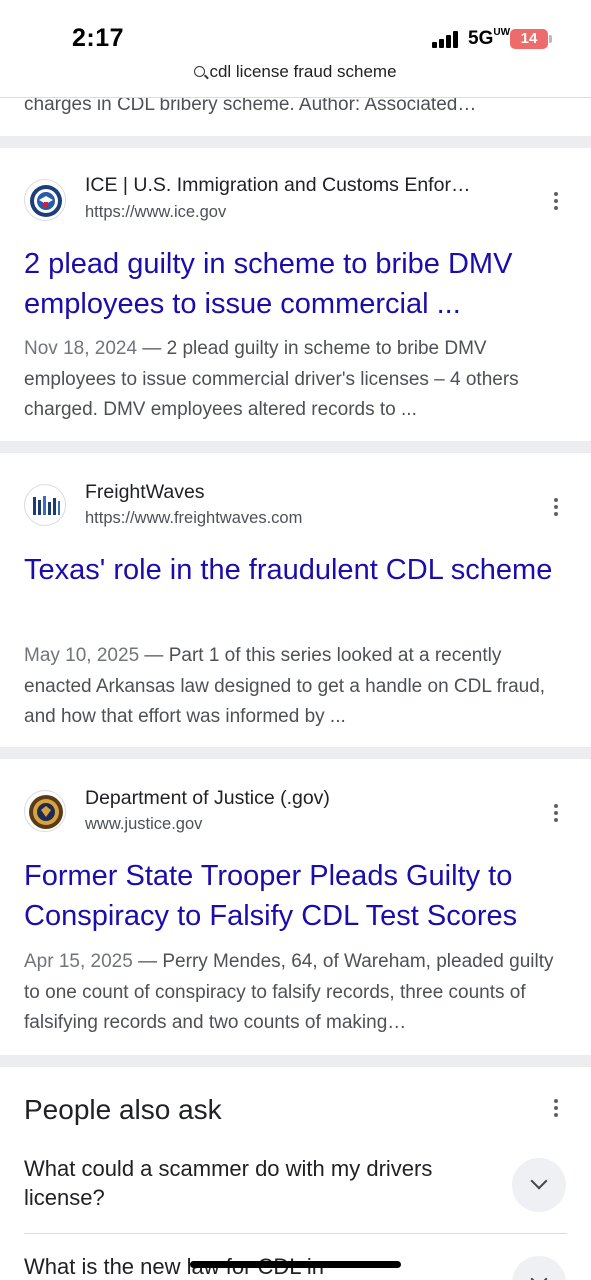 The image size is (591, 1280). I want to click on result-url: www.justice.gov, so click(143, 824).